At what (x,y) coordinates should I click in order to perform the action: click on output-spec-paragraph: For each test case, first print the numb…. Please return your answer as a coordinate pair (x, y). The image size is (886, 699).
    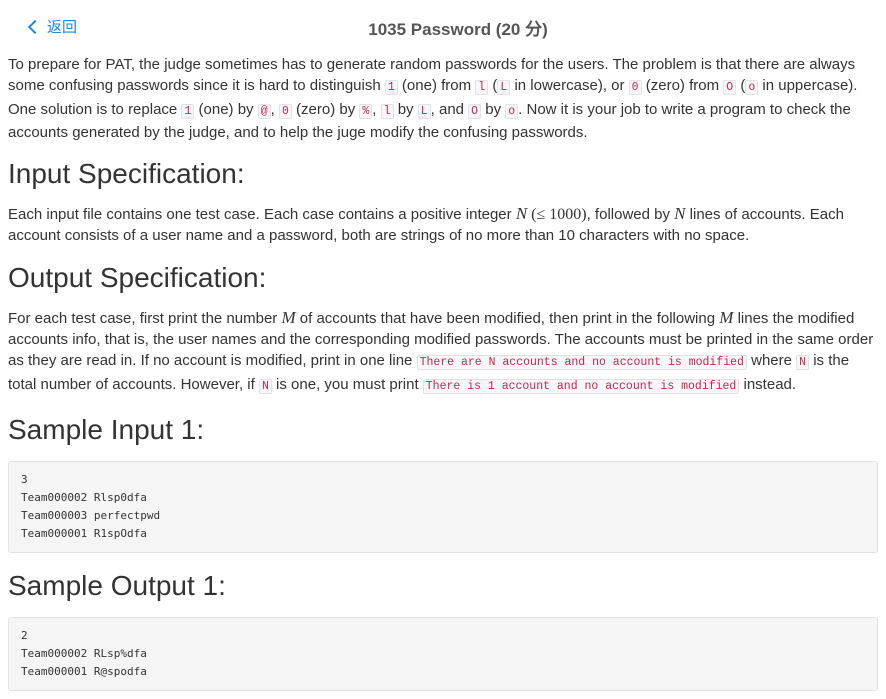
    Looking at the image, I should click on (441, 350).